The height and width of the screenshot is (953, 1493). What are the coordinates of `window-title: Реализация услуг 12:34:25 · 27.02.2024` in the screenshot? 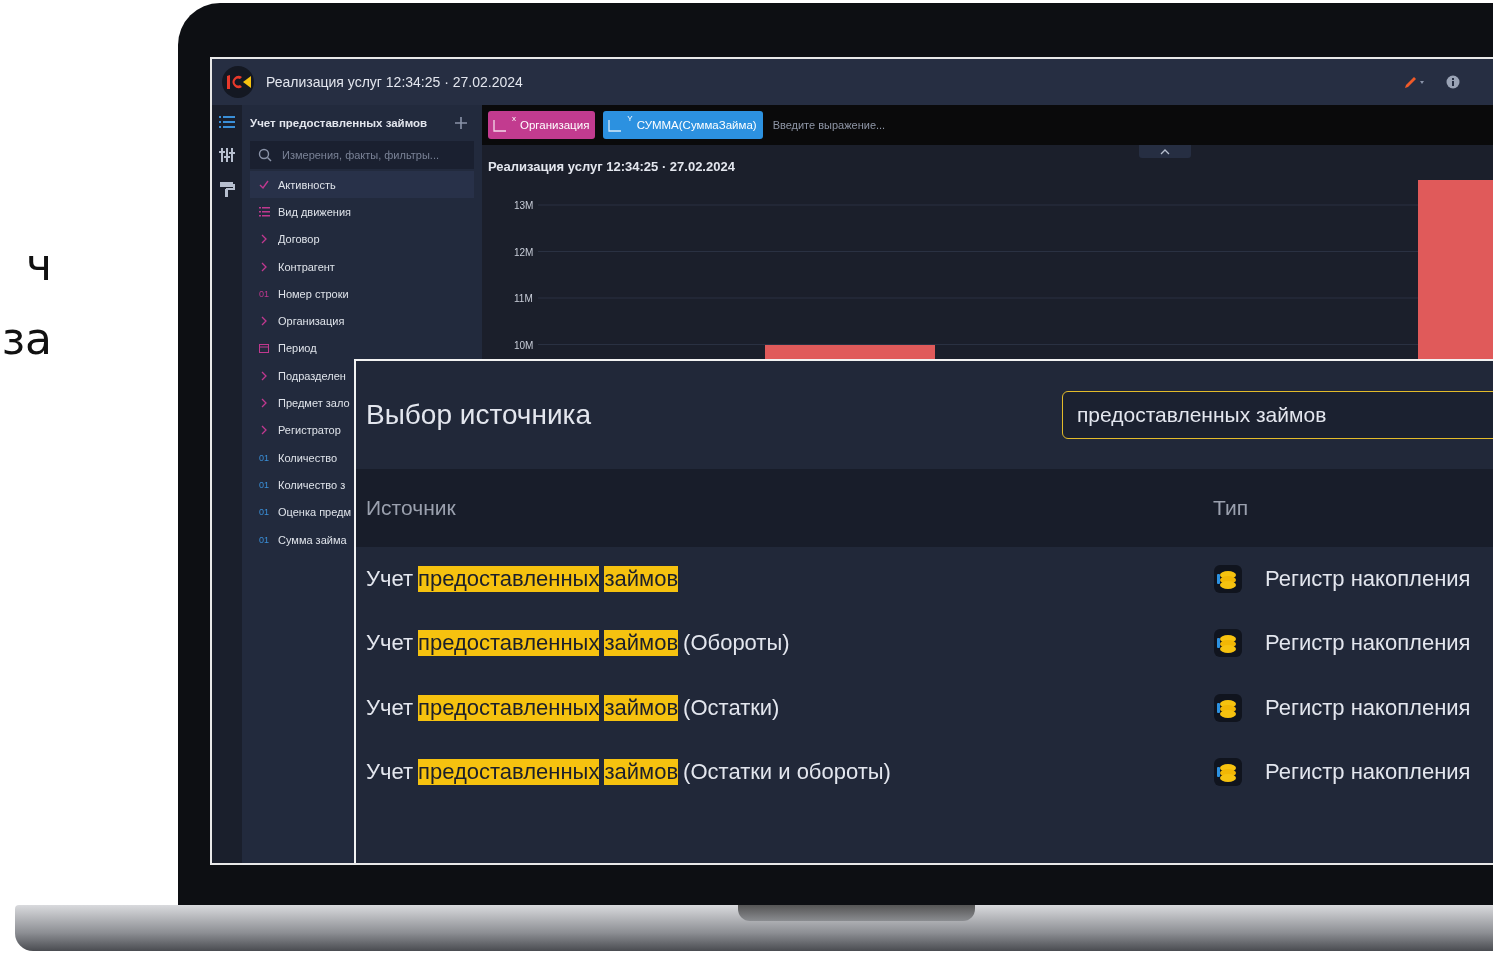 It's located at (394, 82).